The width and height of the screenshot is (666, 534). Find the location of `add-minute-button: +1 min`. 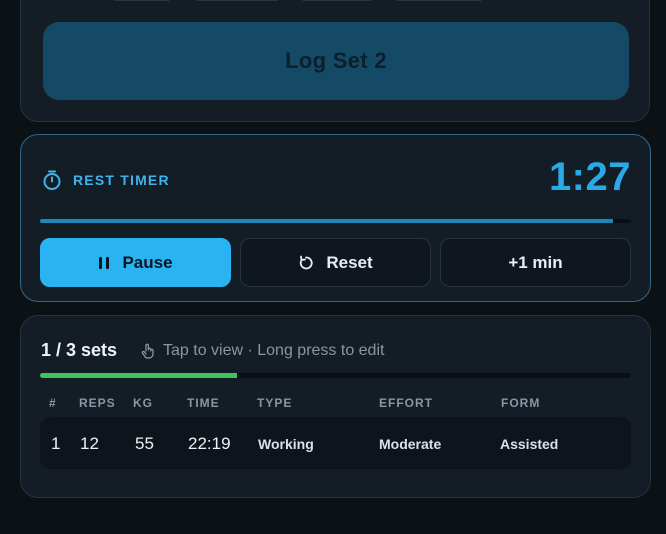

add-minute-button: +1 min is located at coordinates (535, 262).